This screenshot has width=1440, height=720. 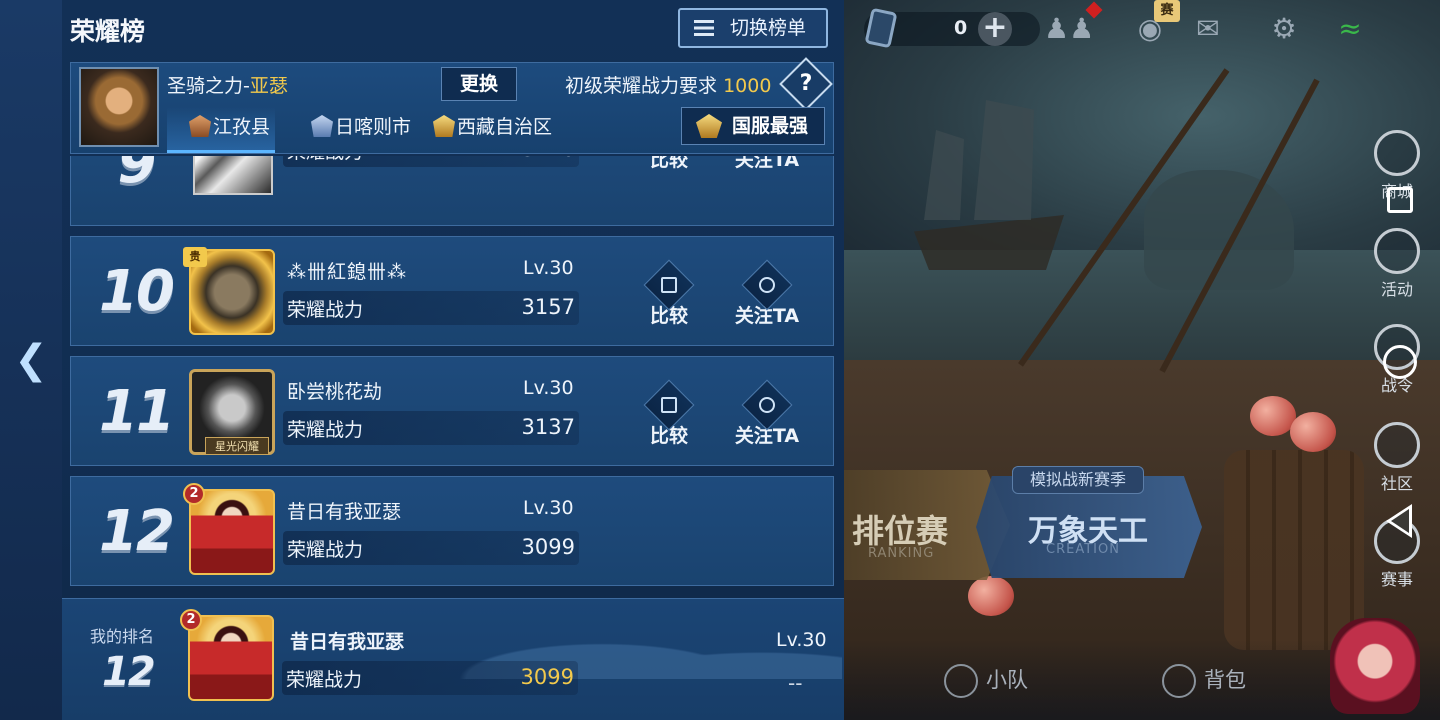 I want to click on list-icon, so click(x=704, y=28).